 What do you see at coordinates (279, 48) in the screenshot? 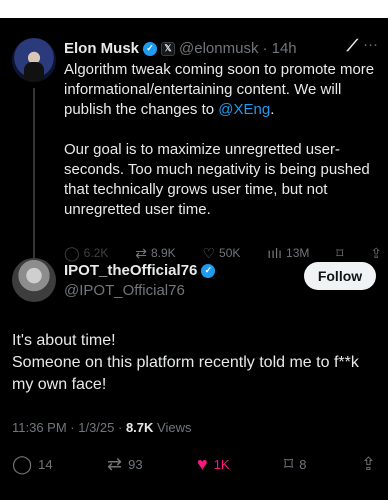
I see `tweet-time: · 14h` at bounding box center [279, 48].